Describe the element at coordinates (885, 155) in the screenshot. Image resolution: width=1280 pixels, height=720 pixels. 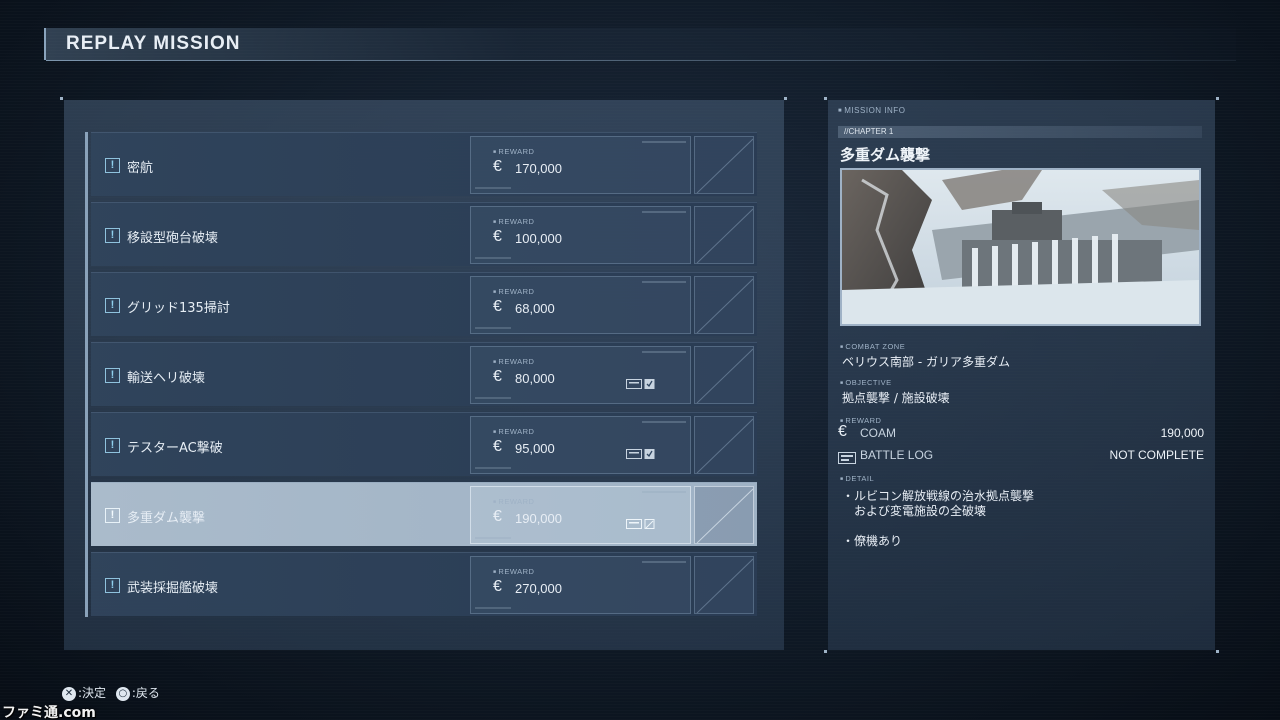
I see `mission-title: 多重ダム襲撃` at that location.